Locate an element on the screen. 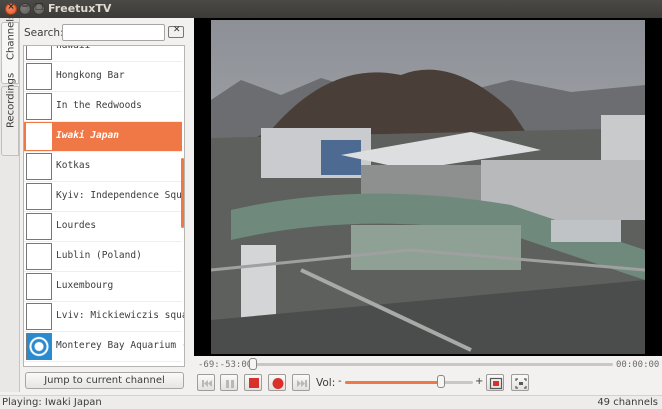 This screenshot has height=409, width=662. status-bar: Playing: Iwaki Japan 49 channels is located at coordinates (331, 402).